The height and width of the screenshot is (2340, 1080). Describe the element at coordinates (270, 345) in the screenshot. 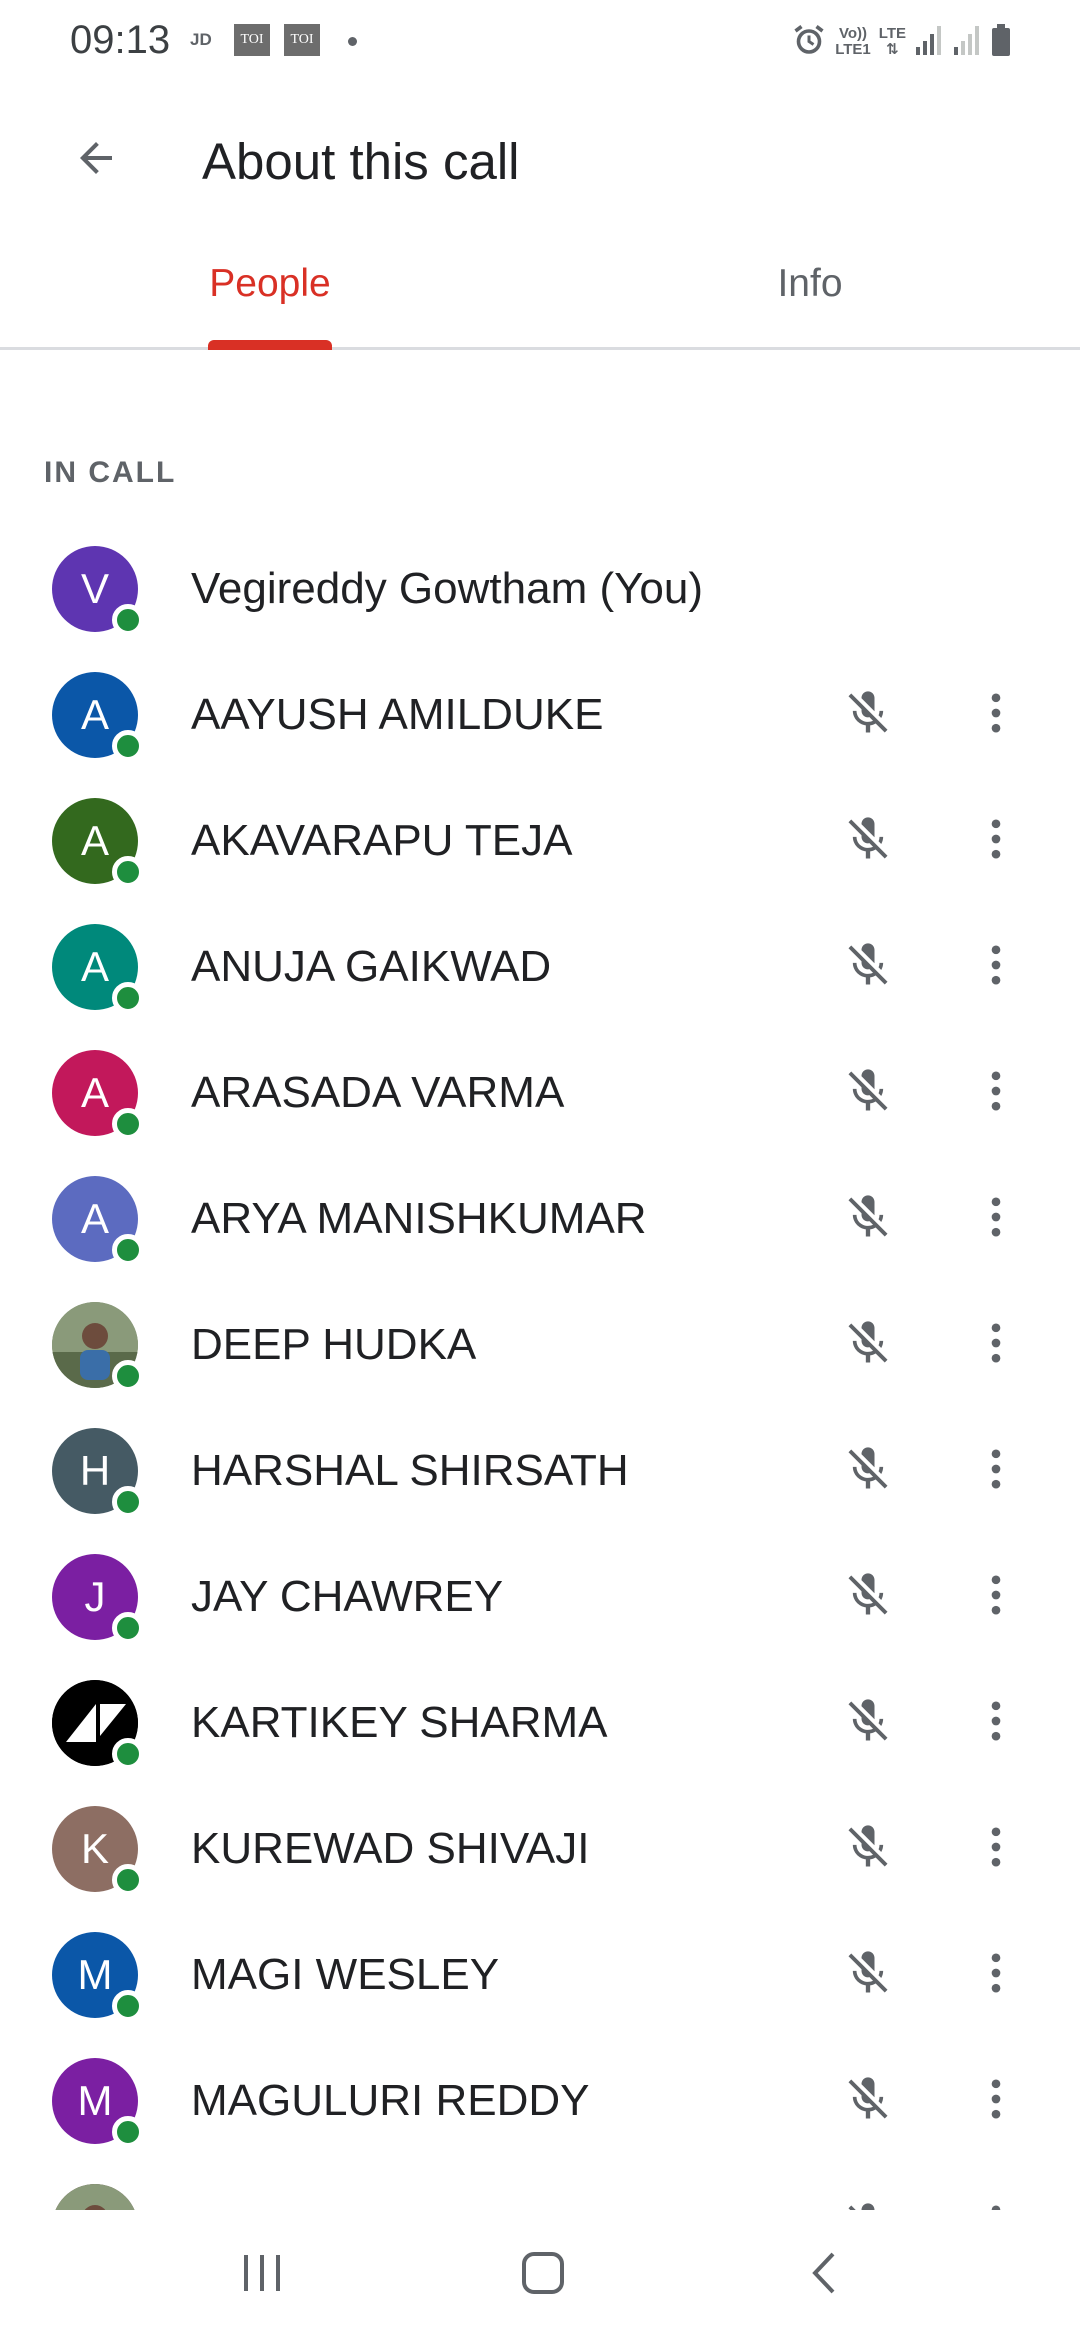

I see `active-tab-indicator` at that location.